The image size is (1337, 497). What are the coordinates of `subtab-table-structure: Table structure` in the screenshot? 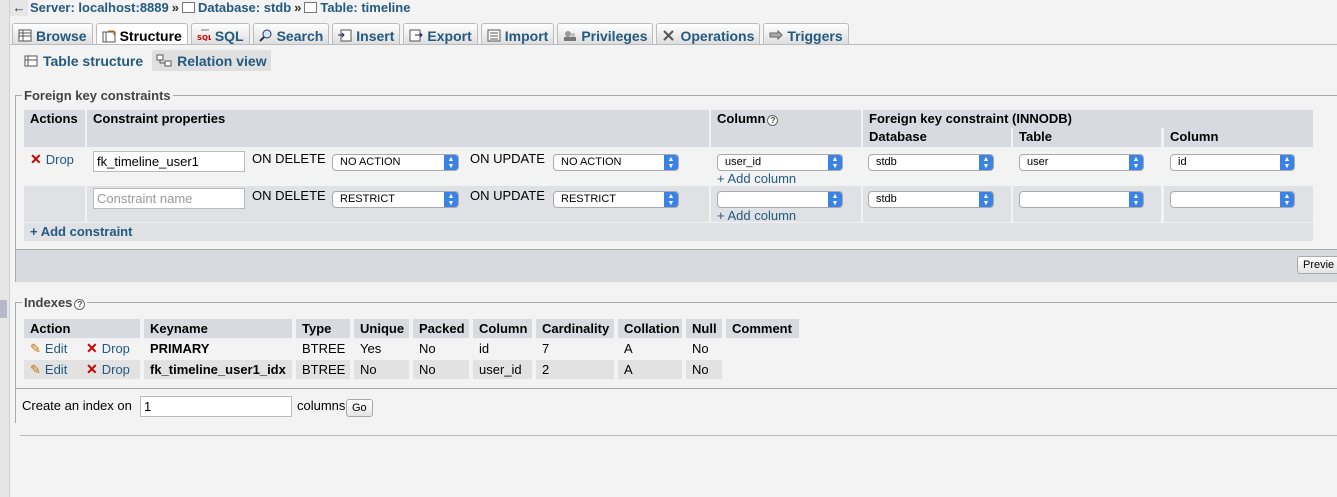 It's located at (83, 60).